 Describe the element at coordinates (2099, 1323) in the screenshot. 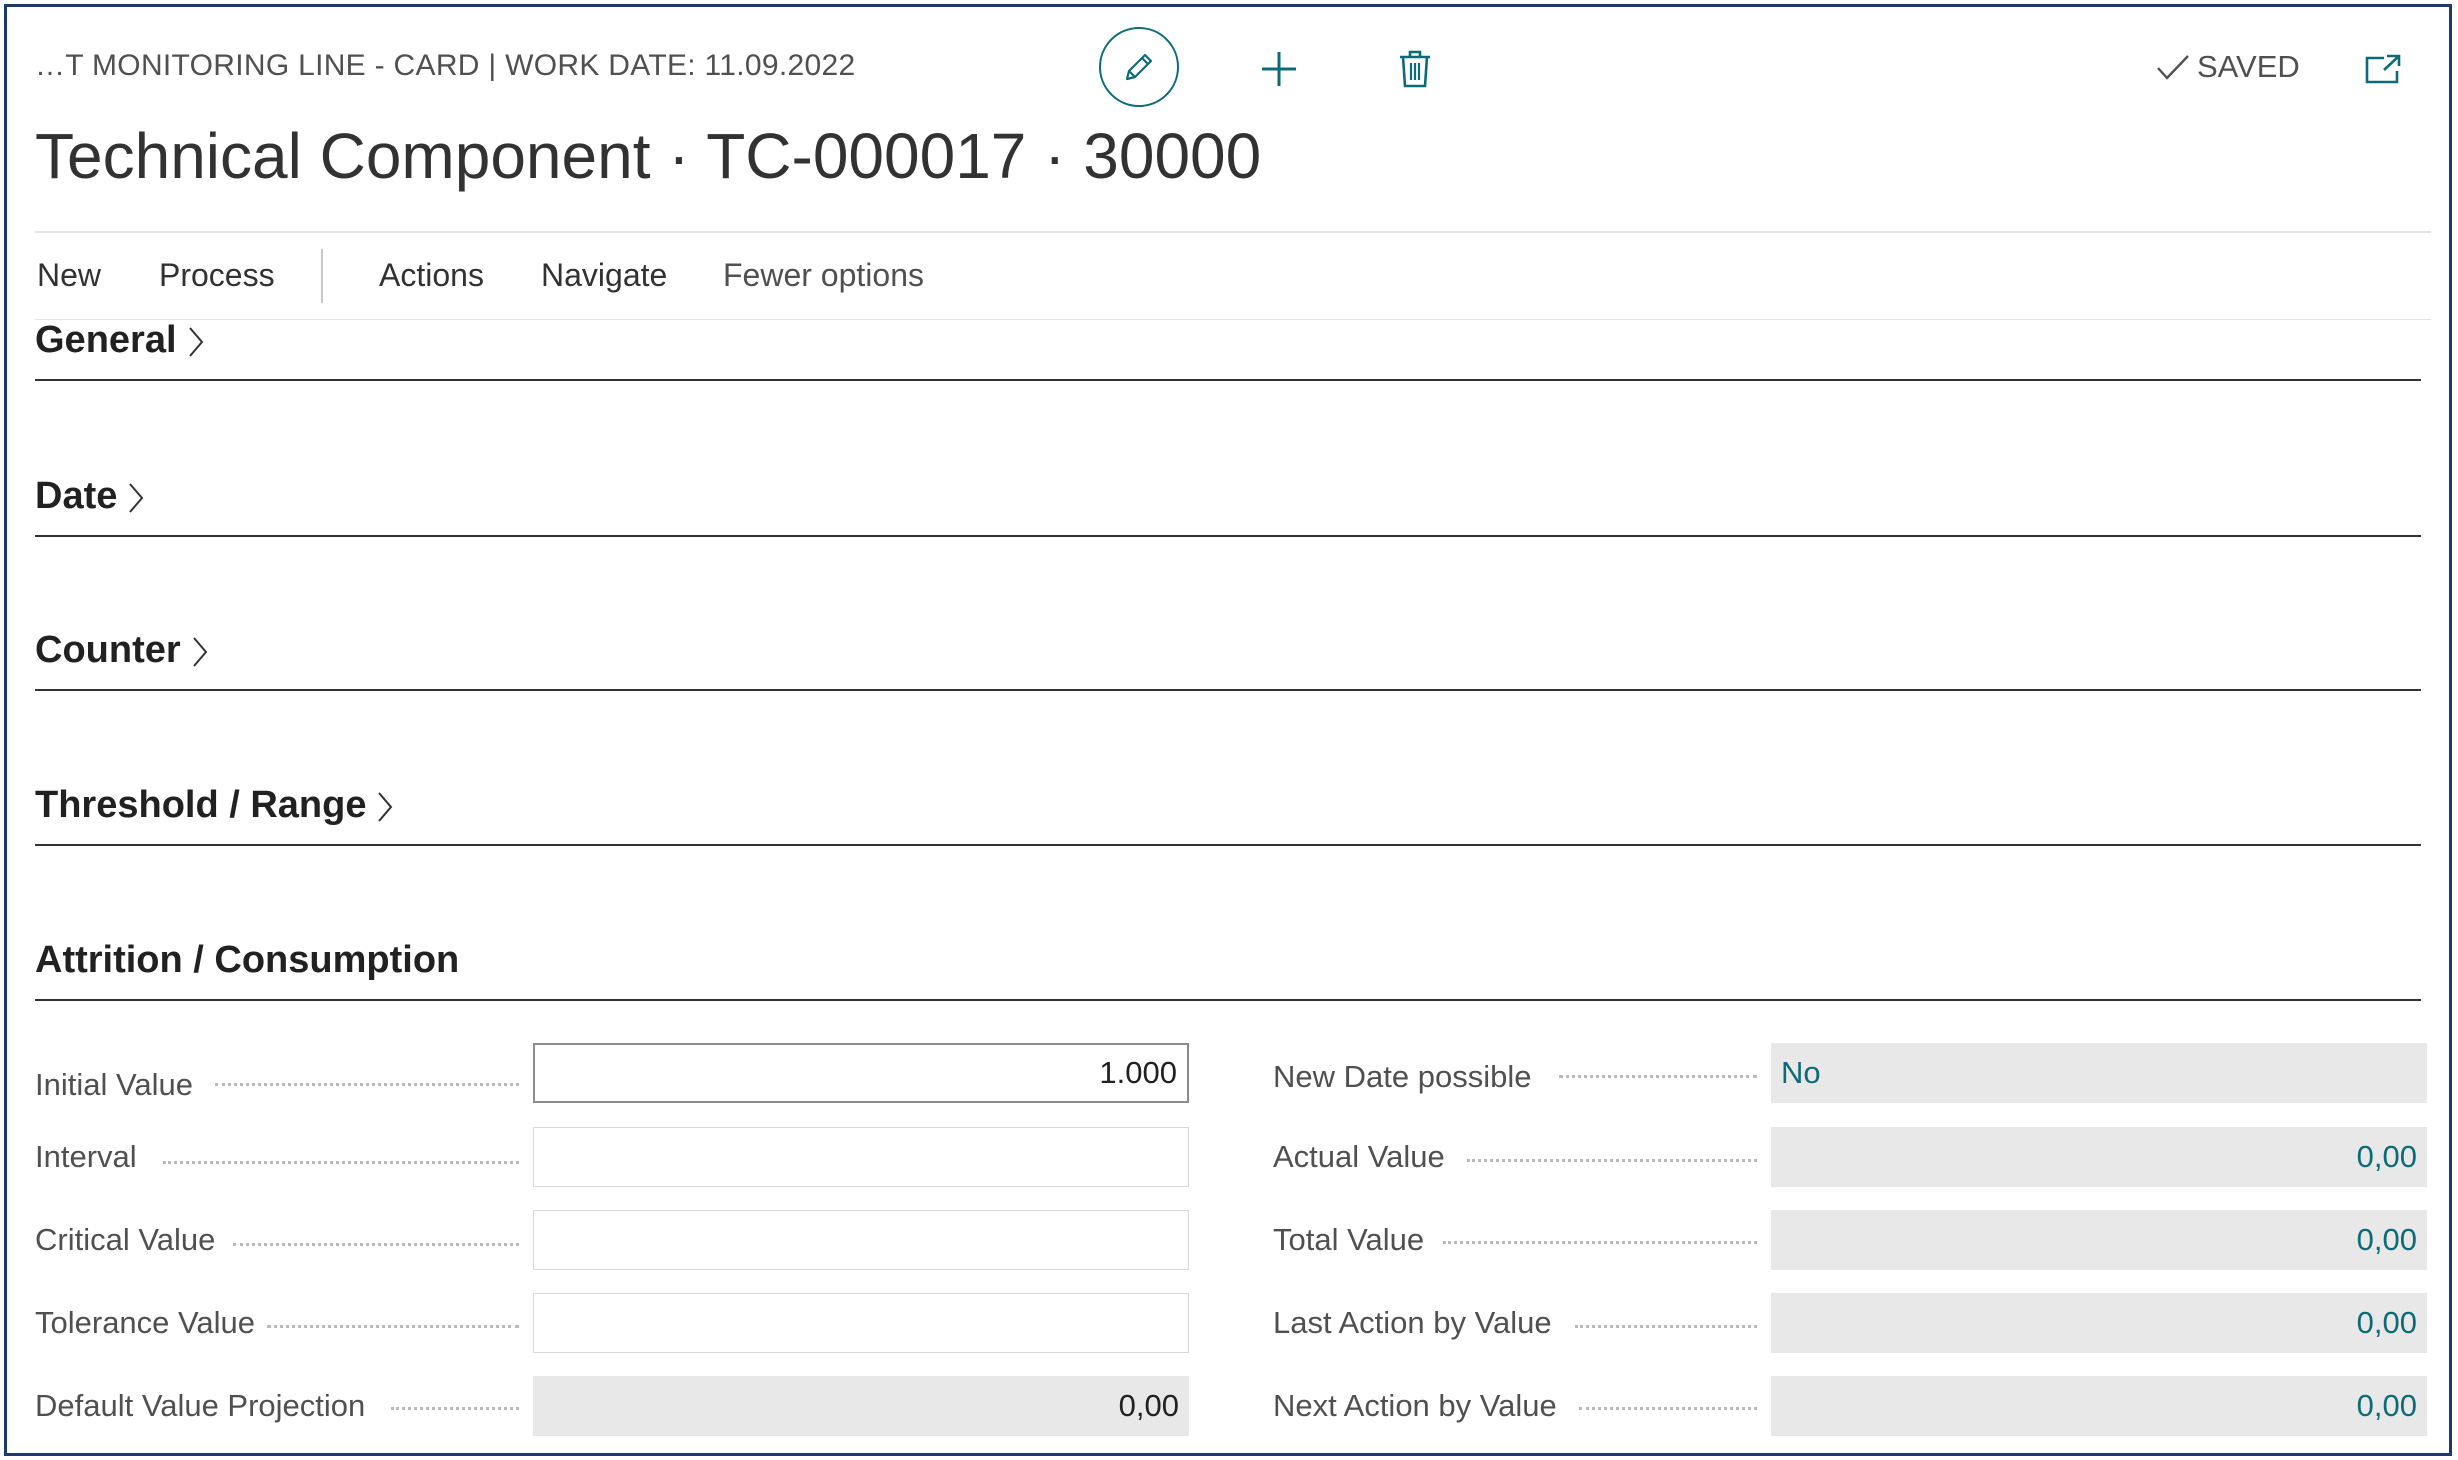

I see `last-action-by-value-field: 0,00` at that location.